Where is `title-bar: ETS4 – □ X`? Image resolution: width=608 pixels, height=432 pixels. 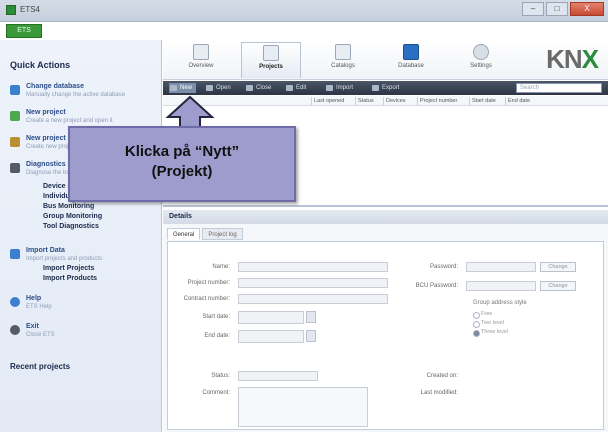 title-bar: ETS4 – □ X is located at coordinates (304, 11).